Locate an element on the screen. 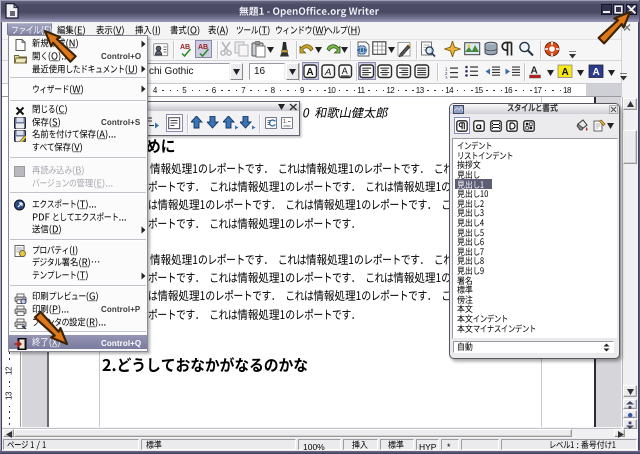 This screenshot has width=640, height=454. svg-text: 1. is located at coordinates (285, 122).